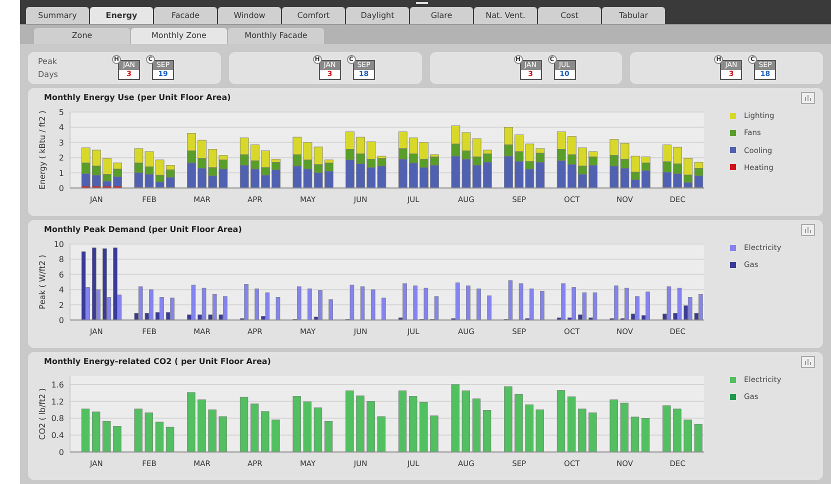  What do you see at coordinates (61, 112) in the screenshot?
I see `y-tick-label: 5` at bounding box center [61, 112].